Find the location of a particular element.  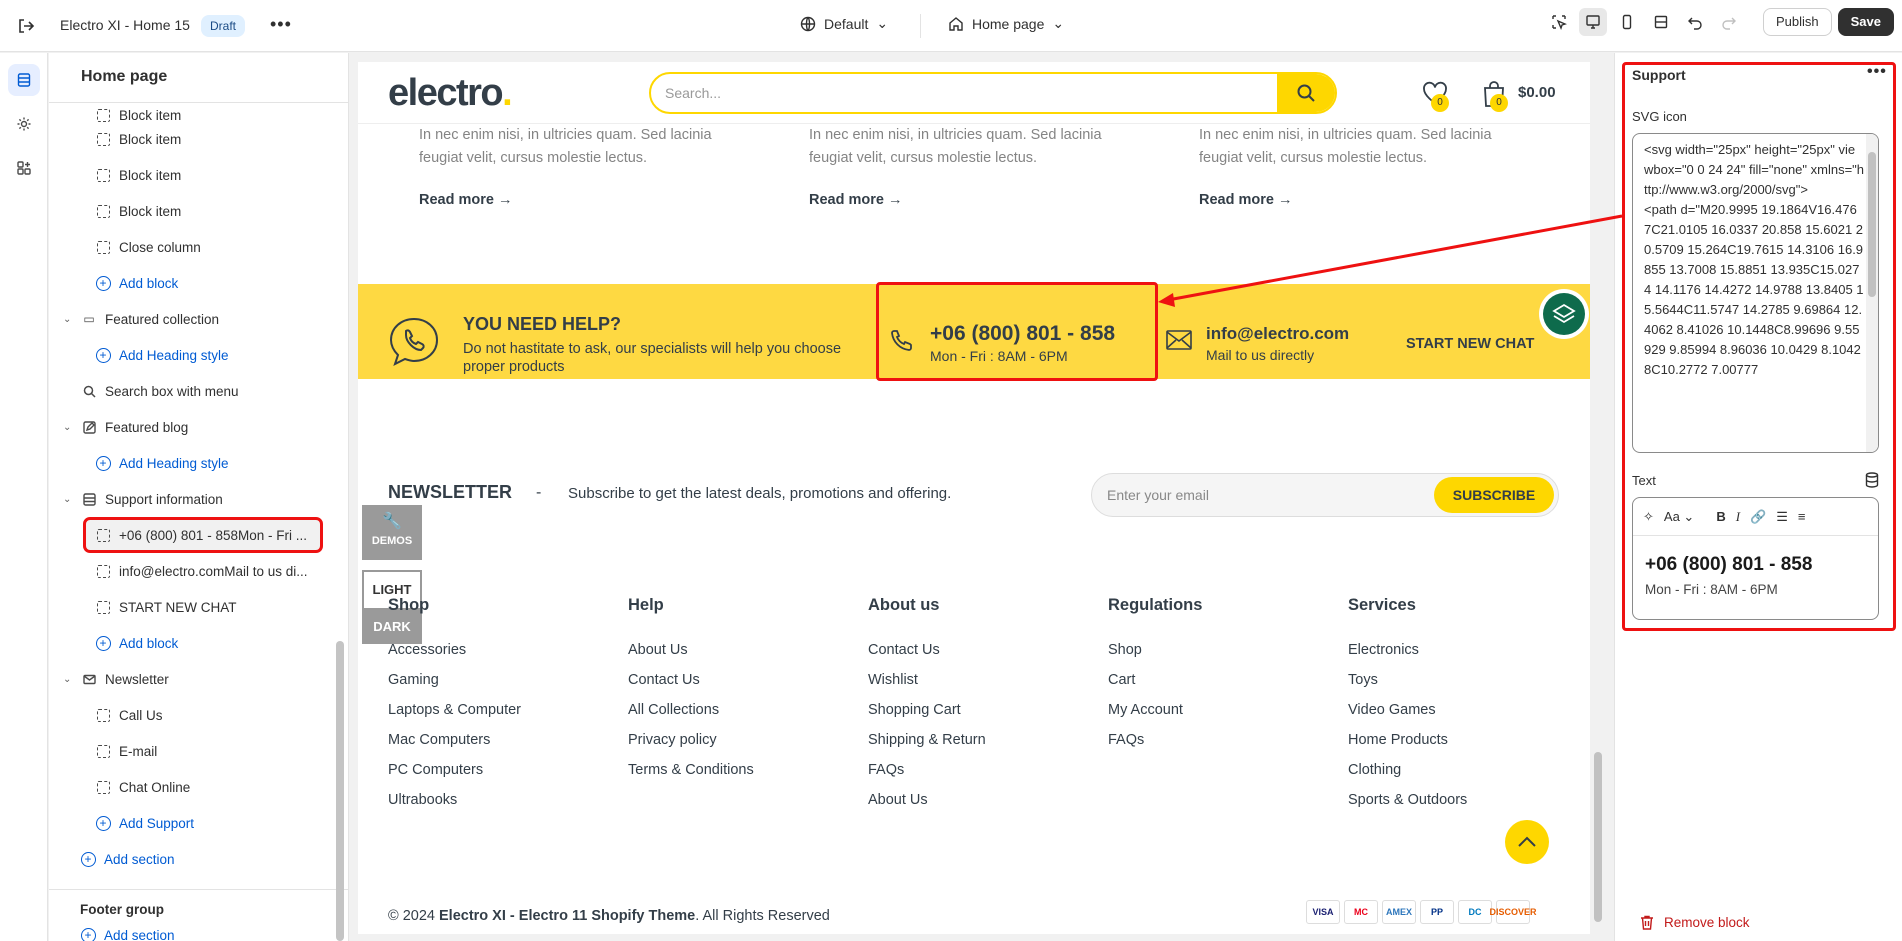

scroll-to-top-button is located at coordinates (1527, 842).